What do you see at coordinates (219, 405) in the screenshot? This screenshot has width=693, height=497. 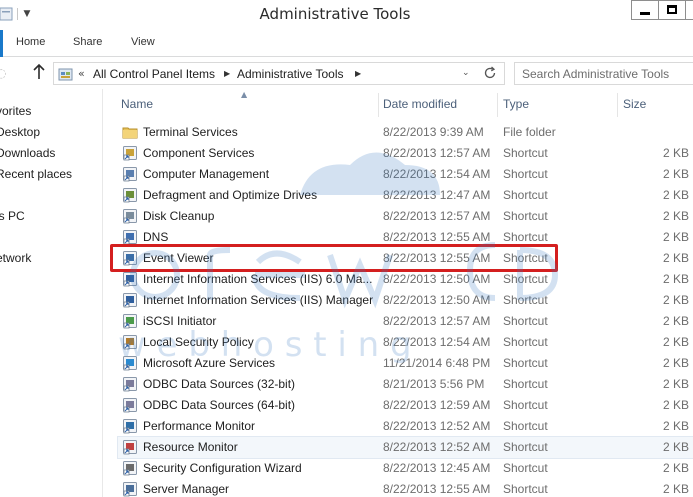 I see `file-name: ODBC Data Sources (64-bit)` at bounding box center [219, 405].